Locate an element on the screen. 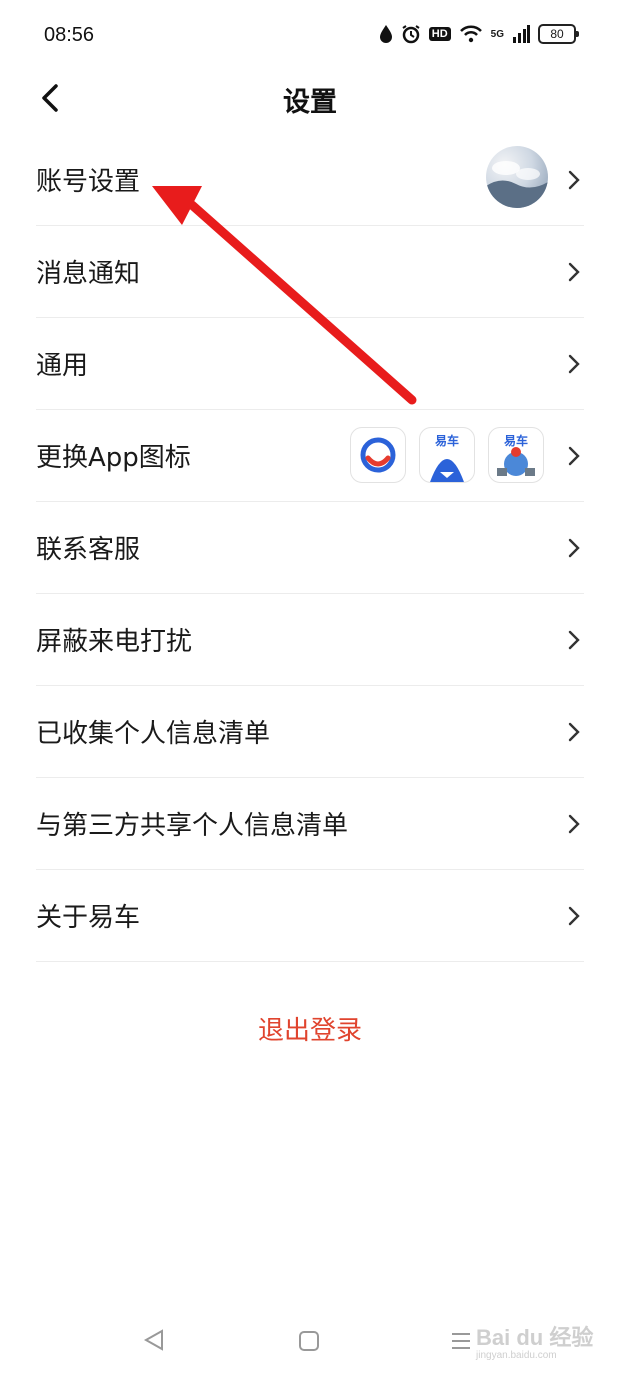 Image resolution: width=620 pixels, height=1386 pixels. settings-item-notifications: 消息通知 is located at coordinates (310, 272).